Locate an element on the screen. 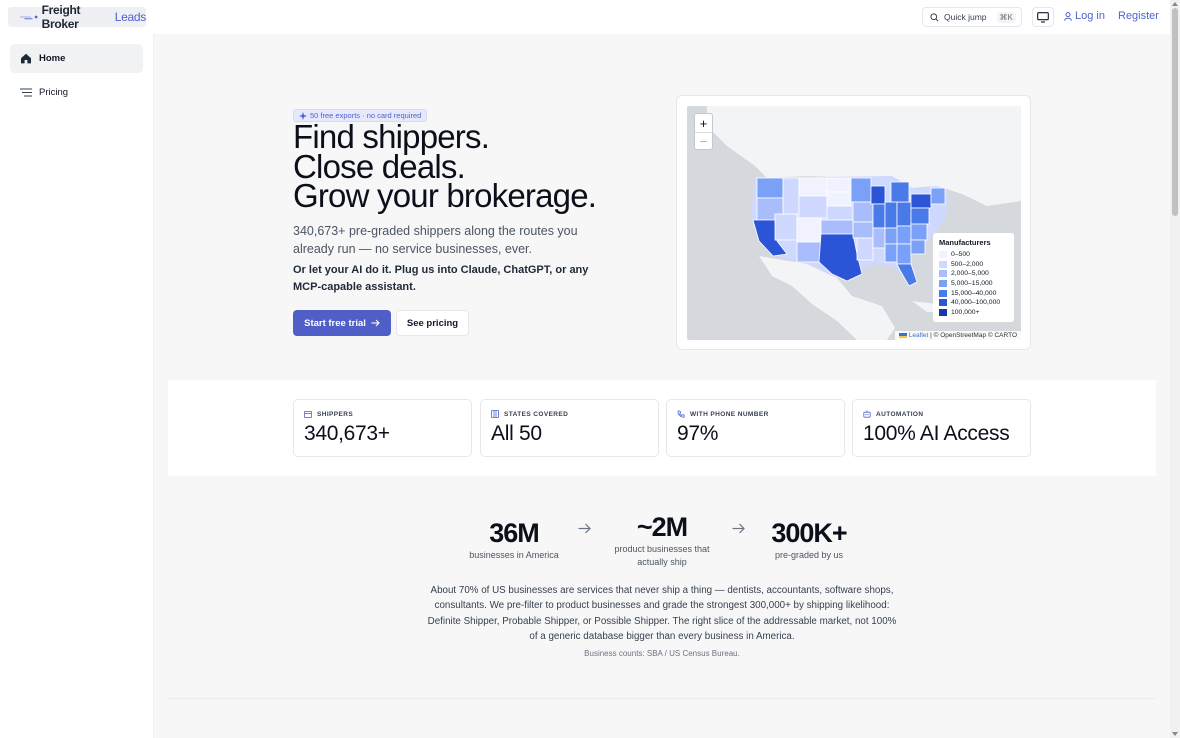  sidebar-item-label: Pricing is located at coordinates (54, 92).